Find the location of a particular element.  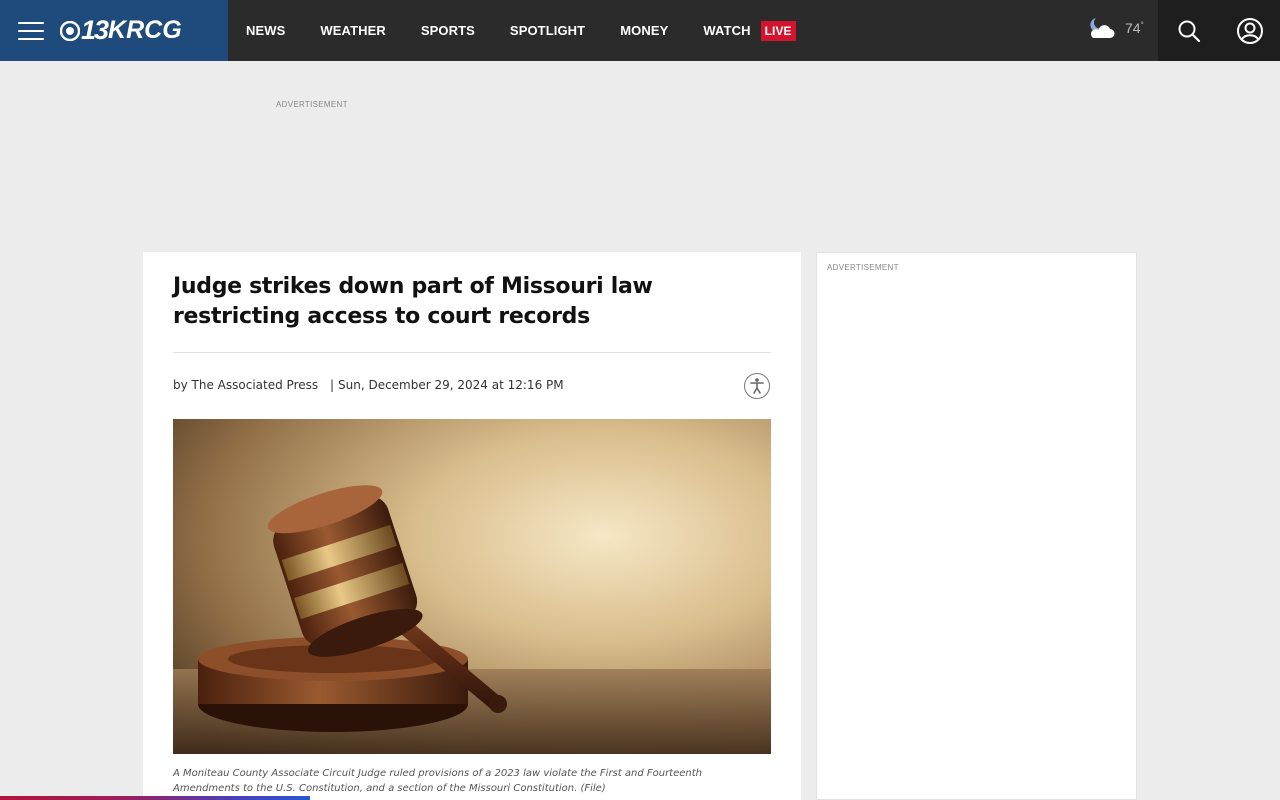

accessibility-icon is located at coordinates (757, 386).